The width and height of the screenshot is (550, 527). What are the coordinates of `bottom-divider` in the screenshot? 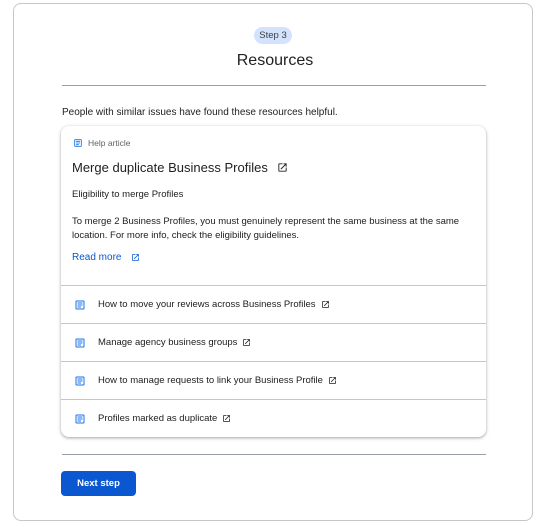 It's located at (274, 454).